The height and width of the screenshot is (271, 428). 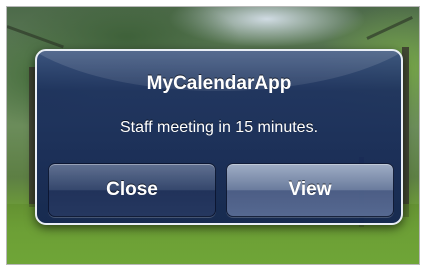 I want to click on alert-title: MyCalendarApp, so click(x=219, y=83).